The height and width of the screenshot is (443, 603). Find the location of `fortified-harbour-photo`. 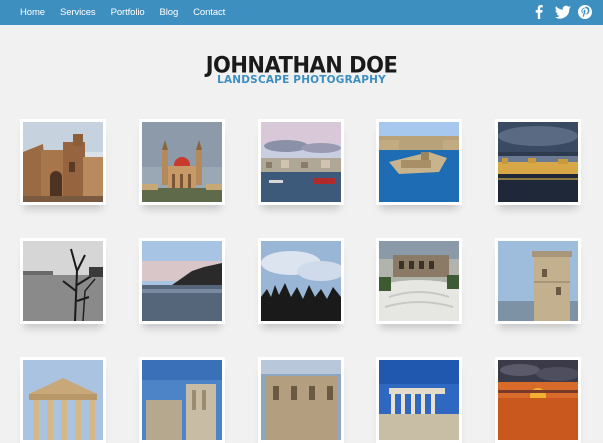

fortified-harbour-photo is located at coordinates (419, 162).